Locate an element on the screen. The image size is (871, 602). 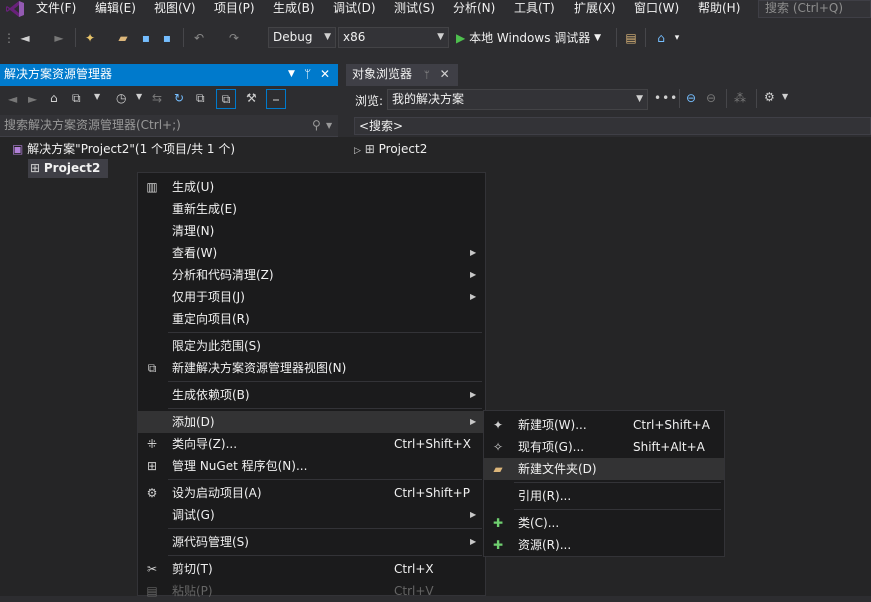
open-file-icon: ▰ is located at coordinates (123, 37).